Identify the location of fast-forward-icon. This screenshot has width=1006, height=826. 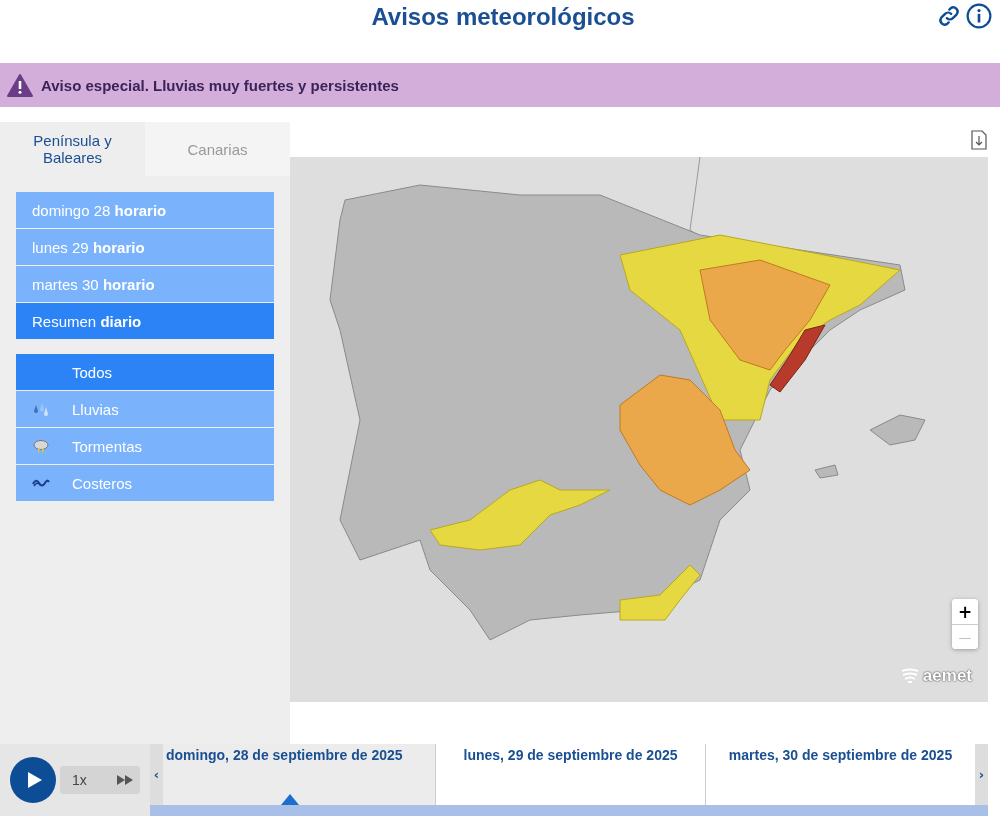
(125, 780).